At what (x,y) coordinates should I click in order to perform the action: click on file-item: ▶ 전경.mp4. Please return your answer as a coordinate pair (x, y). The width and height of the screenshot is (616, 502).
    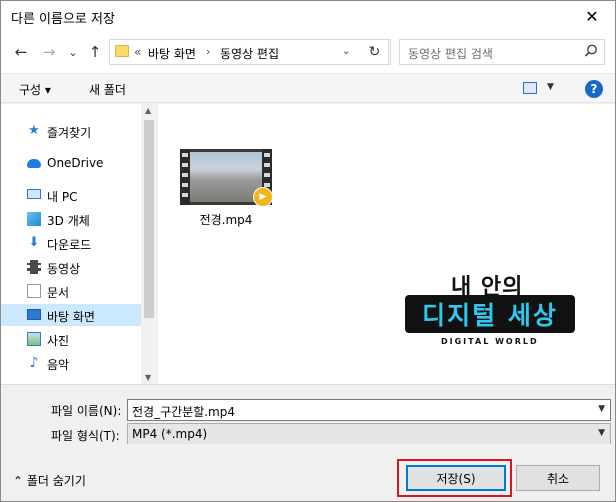
    Looking at the image, I should click on (226, 189).